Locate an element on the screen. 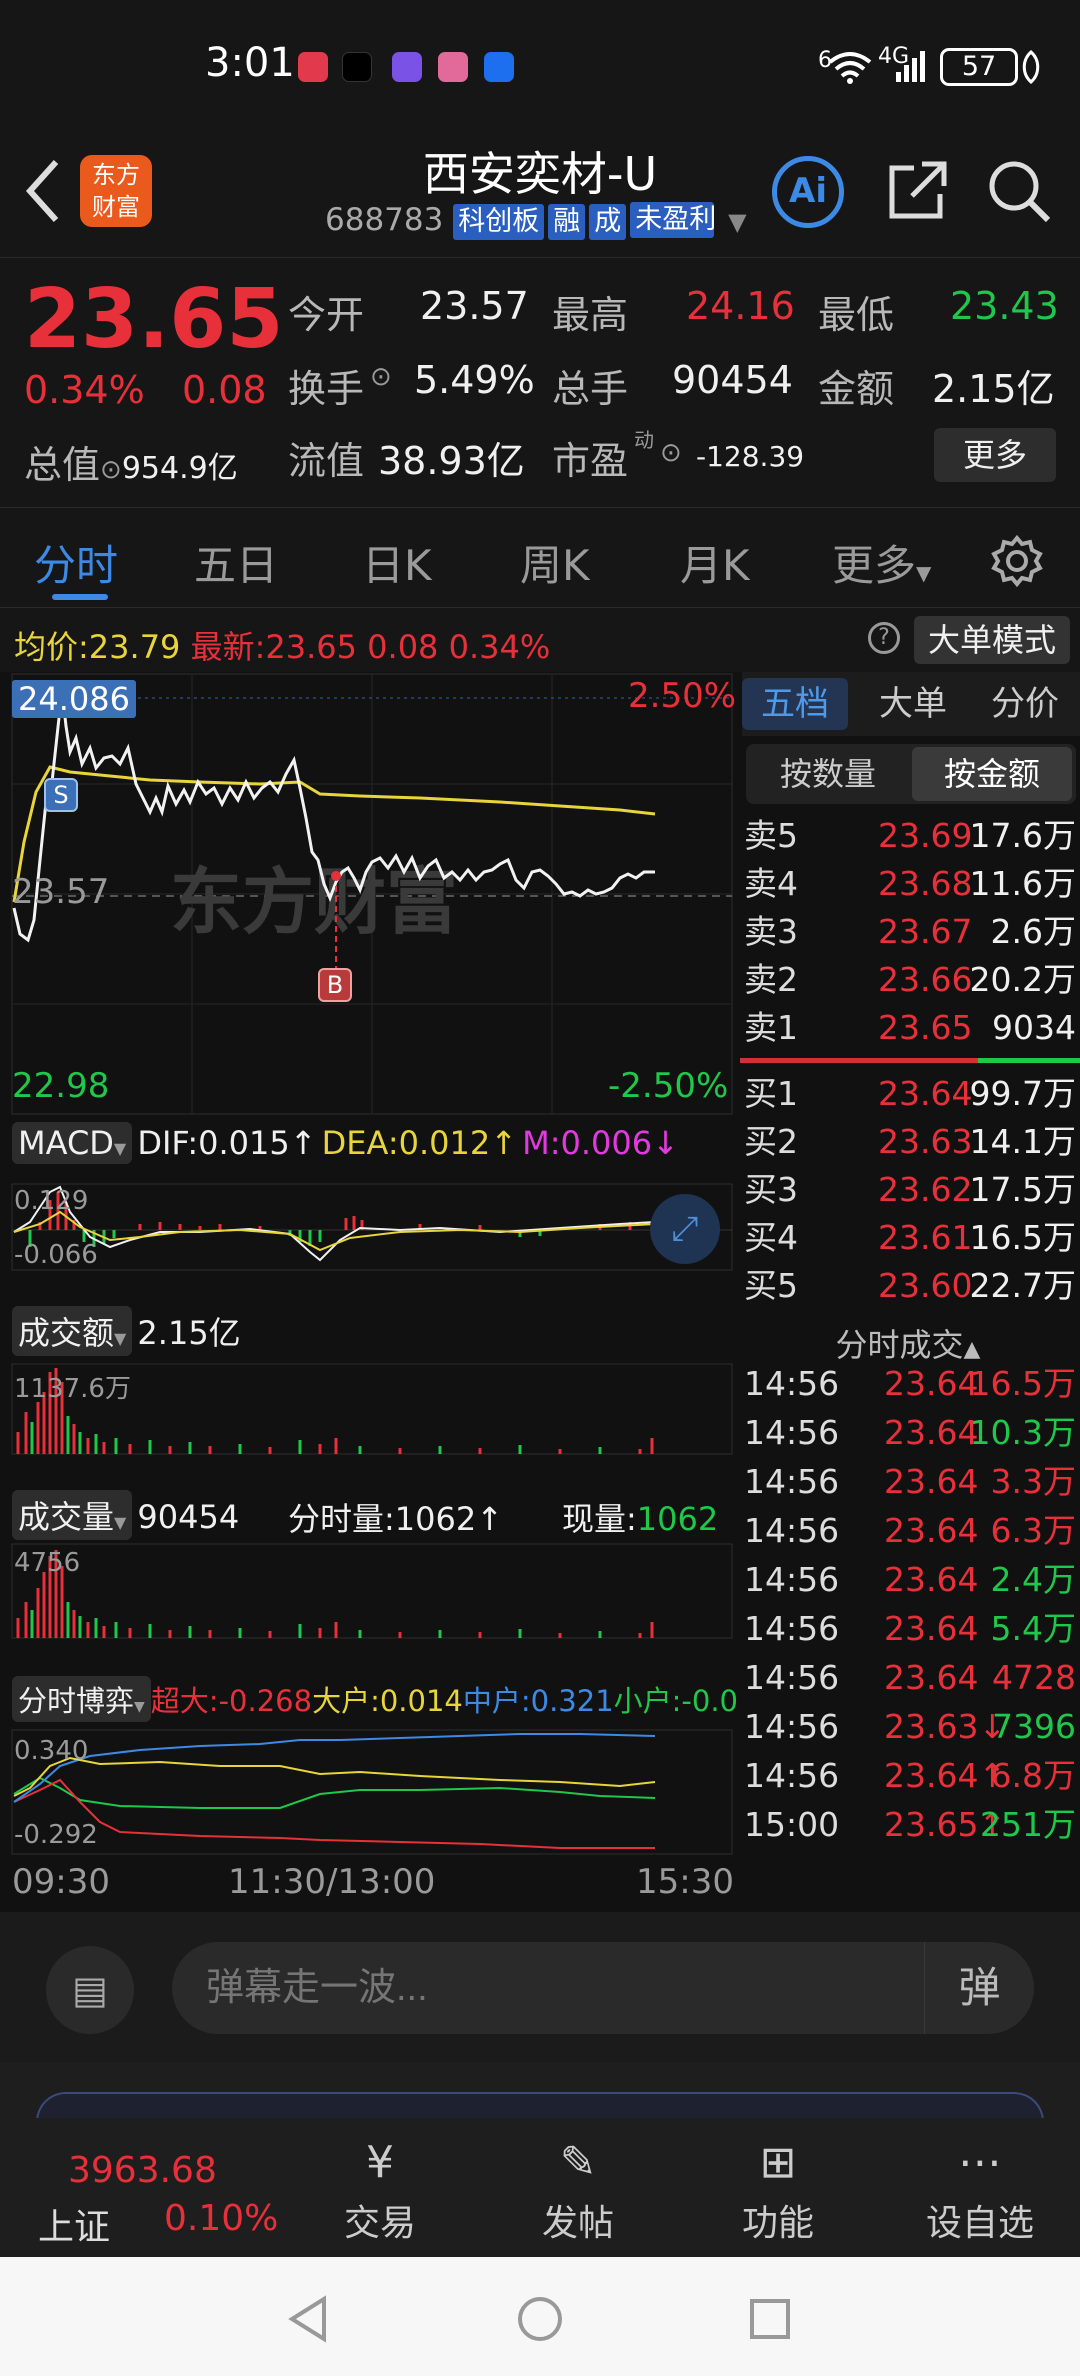  note-settings-icon: ▤ is located at coordinates (90, 1990).